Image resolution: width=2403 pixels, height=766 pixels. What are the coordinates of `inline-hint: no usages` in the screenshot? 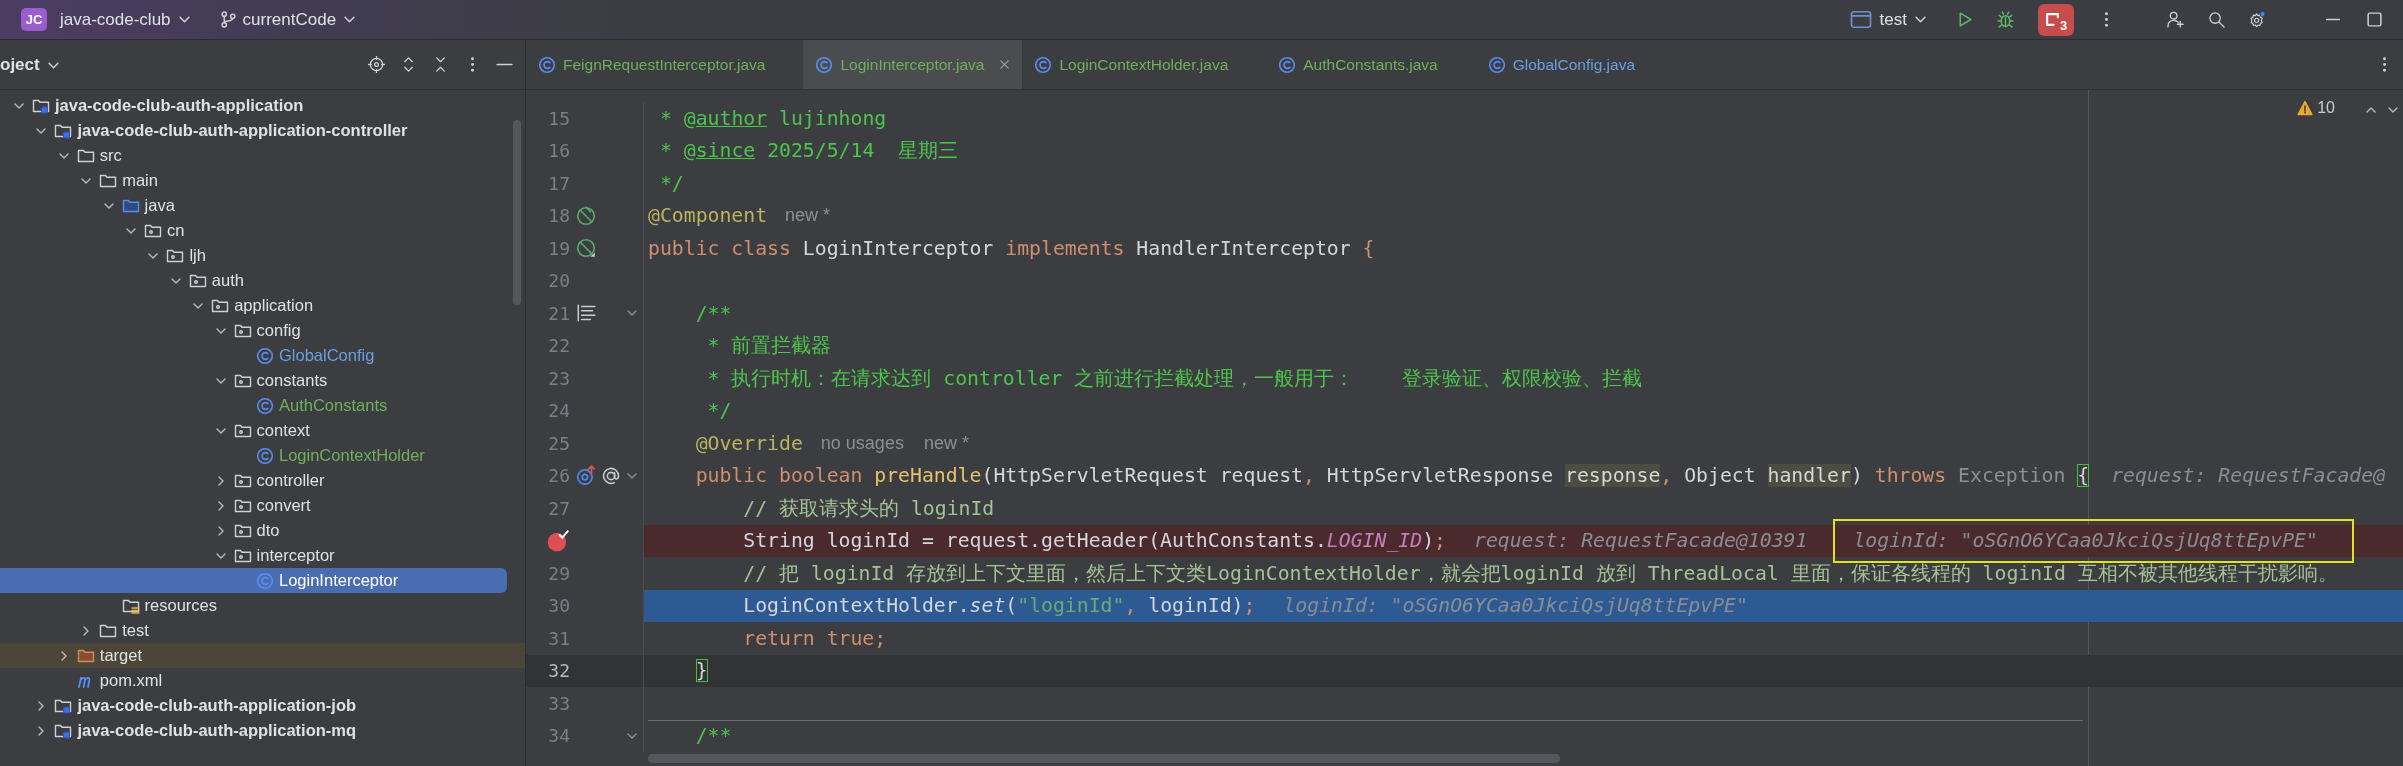 It's located at (862, 443).